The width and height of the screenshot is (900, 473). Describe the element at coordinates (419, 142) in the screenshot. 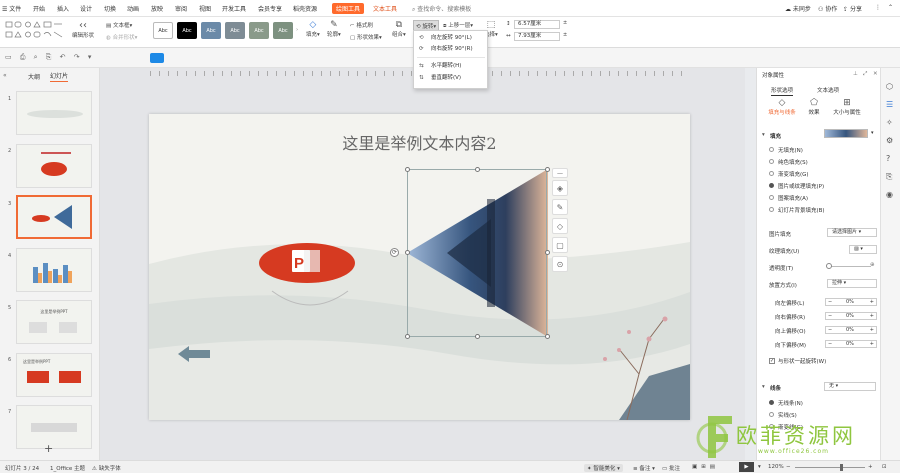

I see `slide-title: 这里是举例文本内容2` at that location.